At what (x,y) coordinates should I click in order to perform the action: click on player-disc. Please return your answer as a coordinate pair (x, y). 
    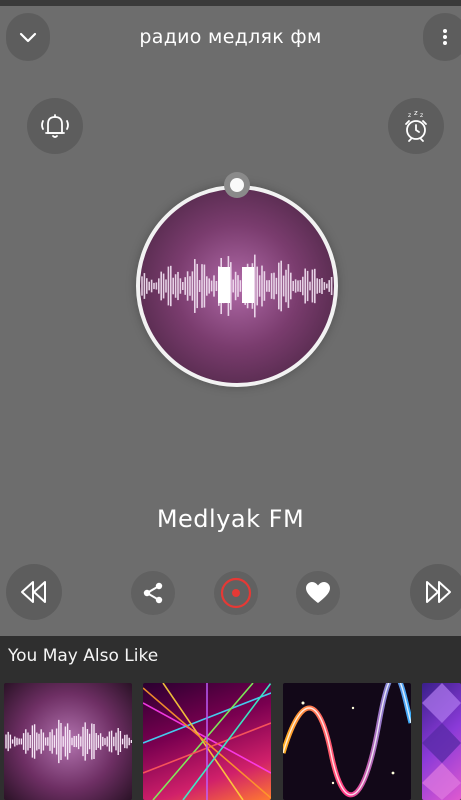
    Looking at the image, I should click on (237, 279).